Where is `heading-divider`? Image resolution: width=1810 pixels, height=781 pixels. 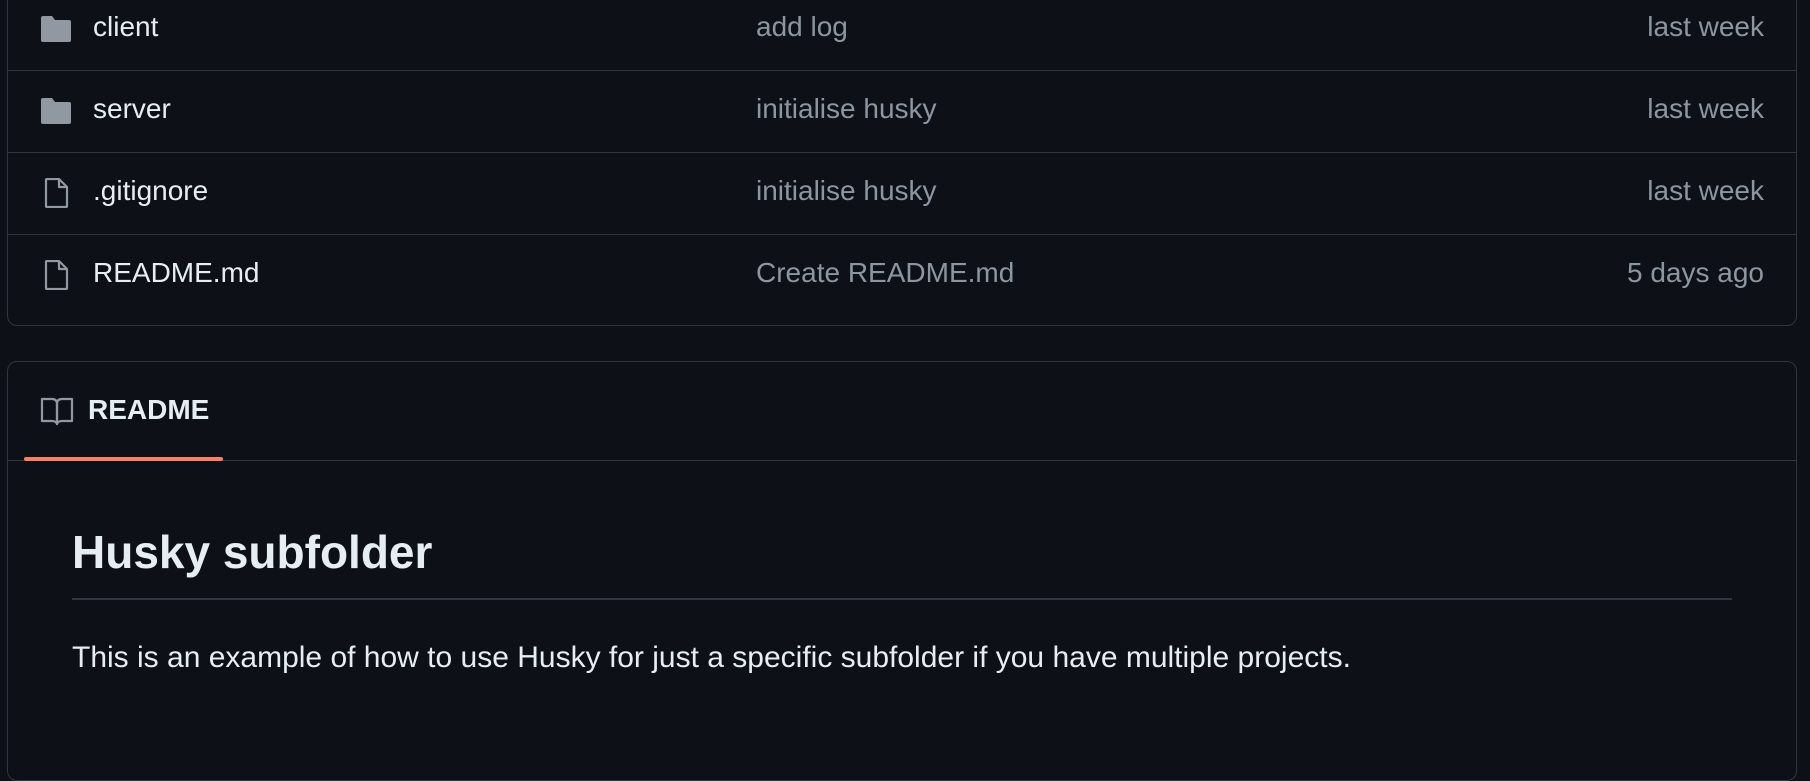
heading-divider is located at coordinates (902, 599).